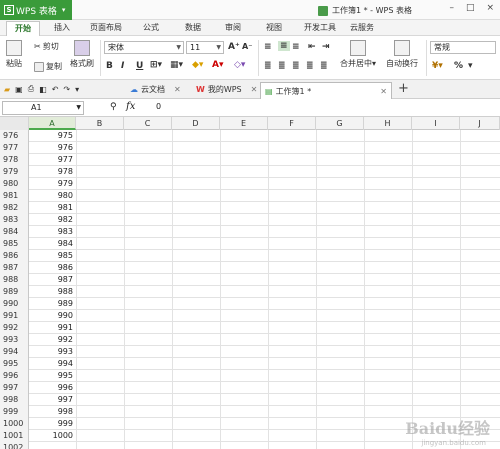  I want to click on align-left-icon: ≣, so click(268, 66).